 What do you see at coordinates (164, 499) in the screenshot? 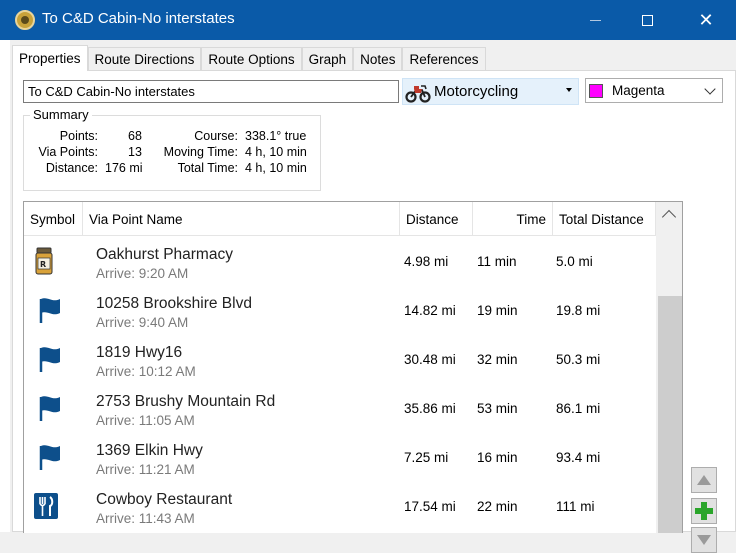
I see `via-point-name: Cowboy Restaurant` at bounding box center [164, 499].